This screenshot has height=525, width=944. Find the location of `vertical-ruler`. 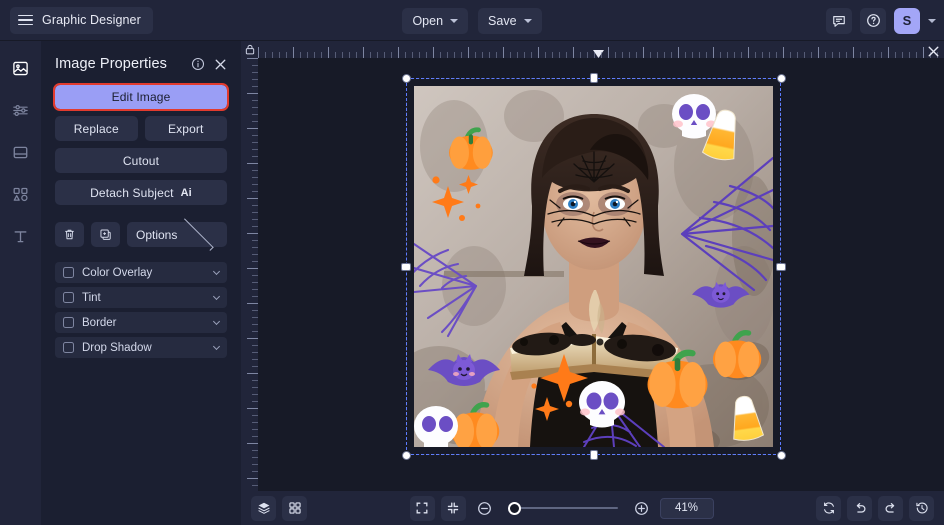

vertical-ruler is located at coordinates (249, 291).